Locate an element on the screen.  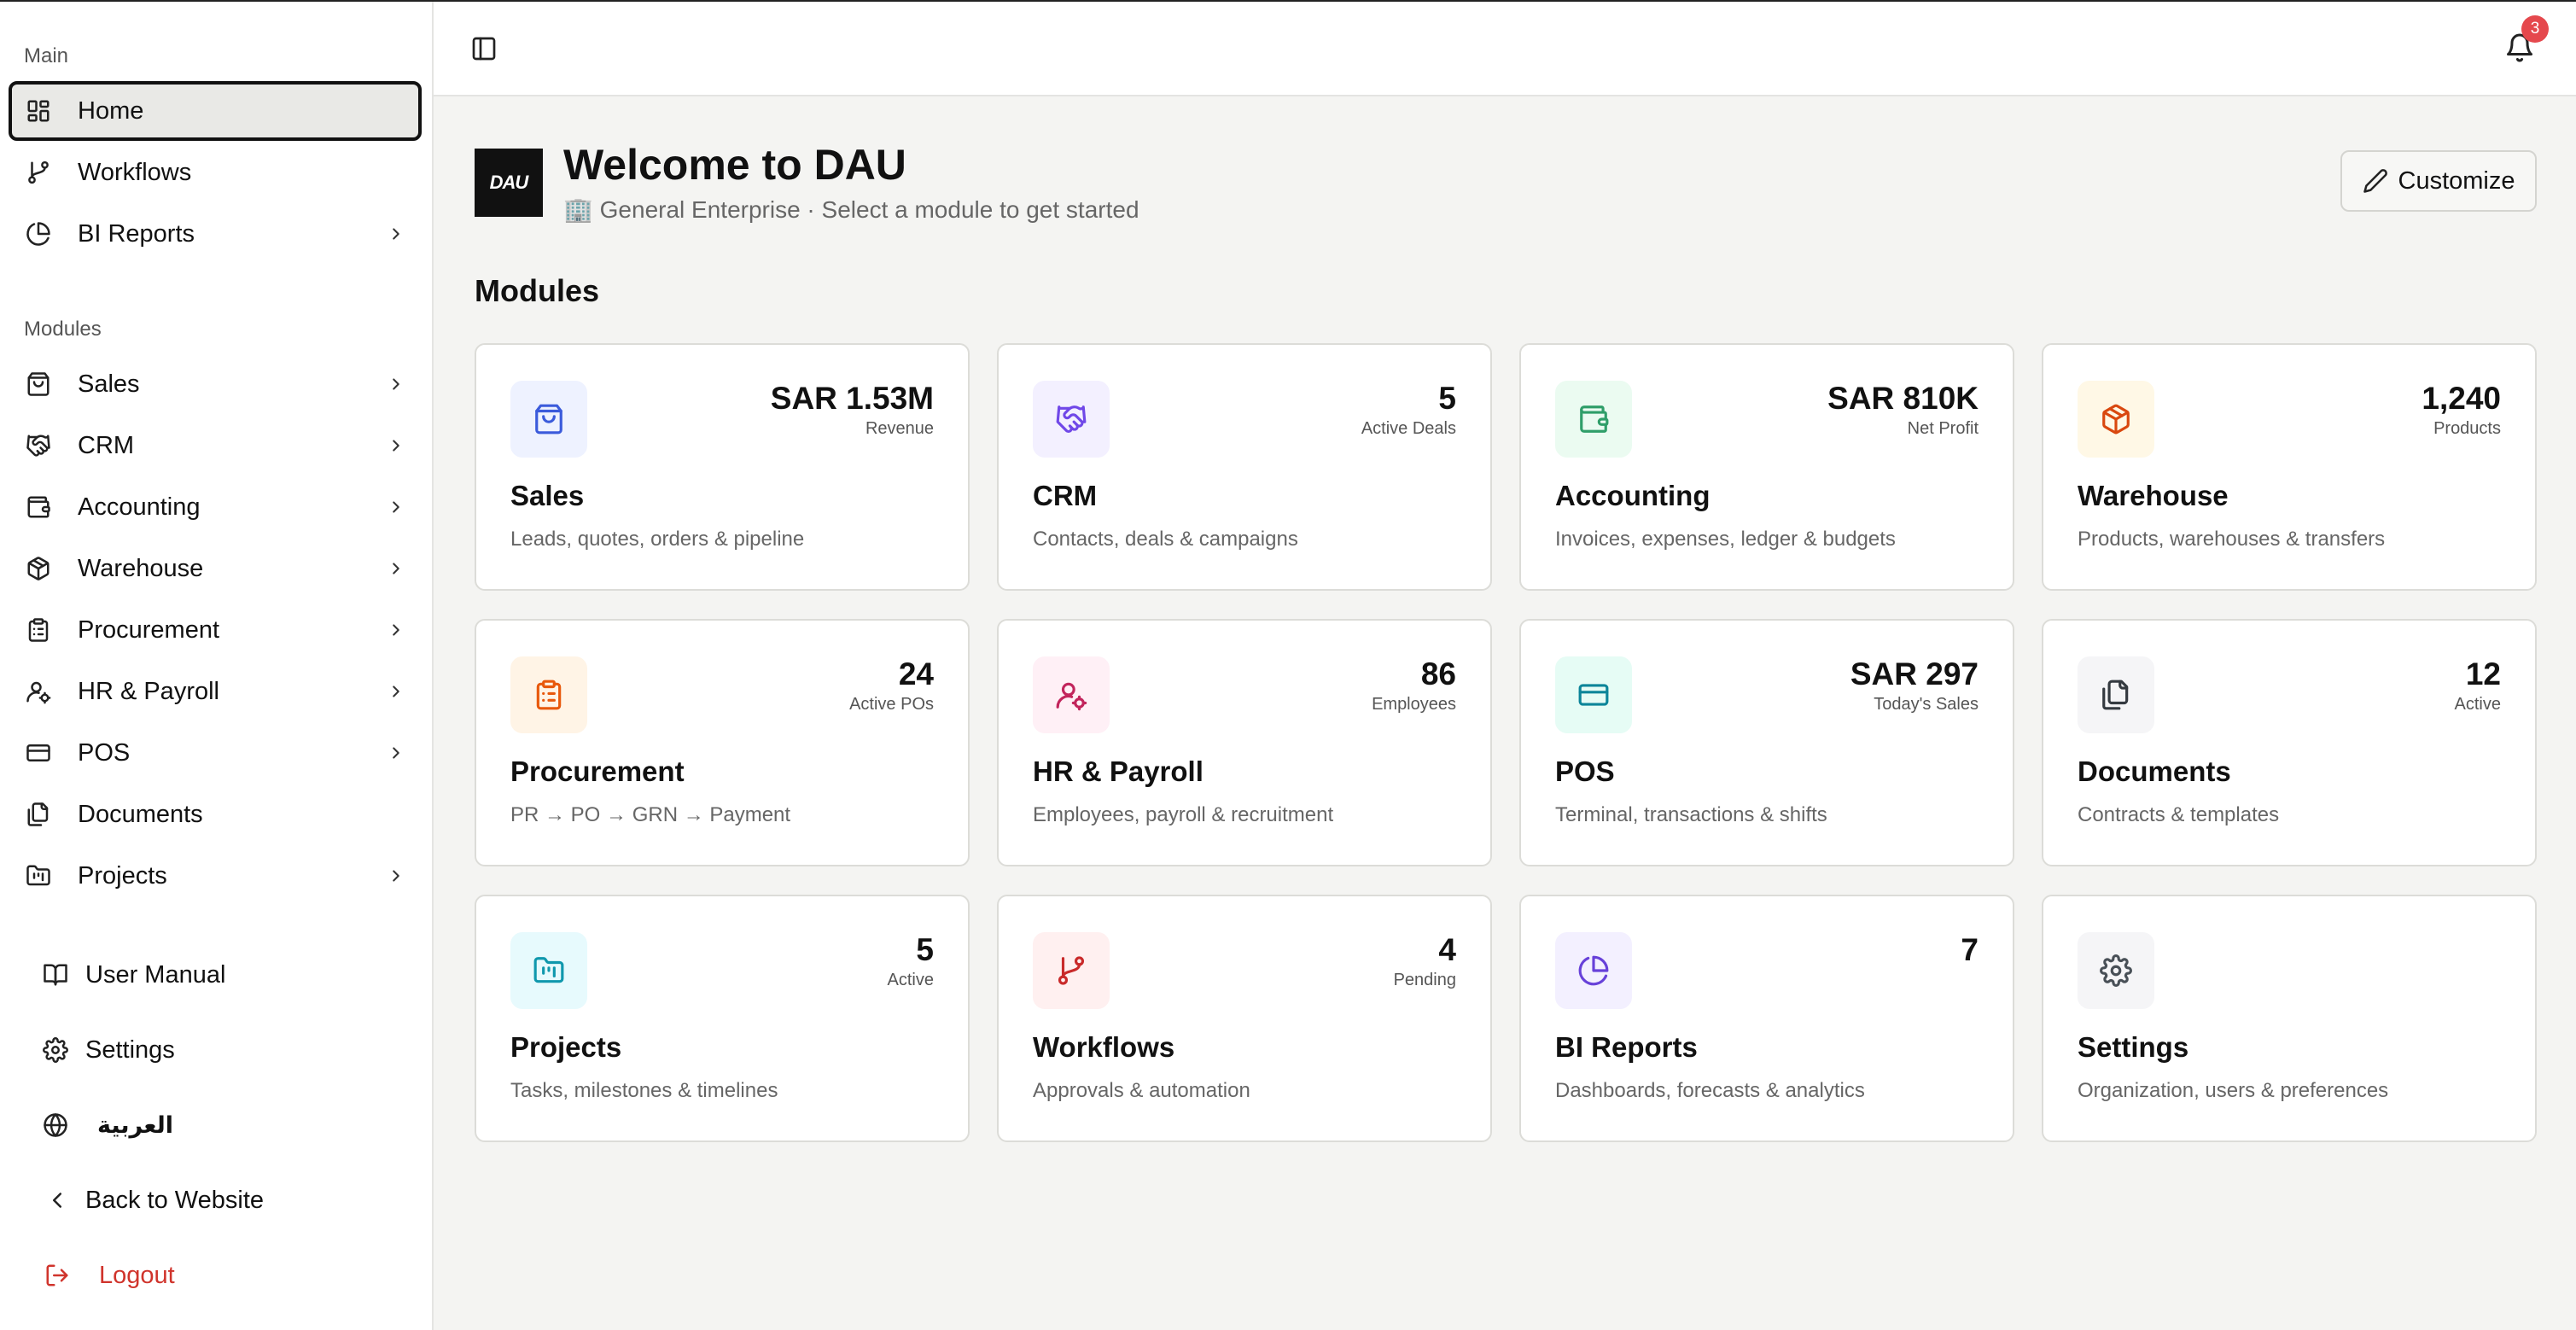
sidebar-item-workflows: Workflows is located at coordinates (215, 172).